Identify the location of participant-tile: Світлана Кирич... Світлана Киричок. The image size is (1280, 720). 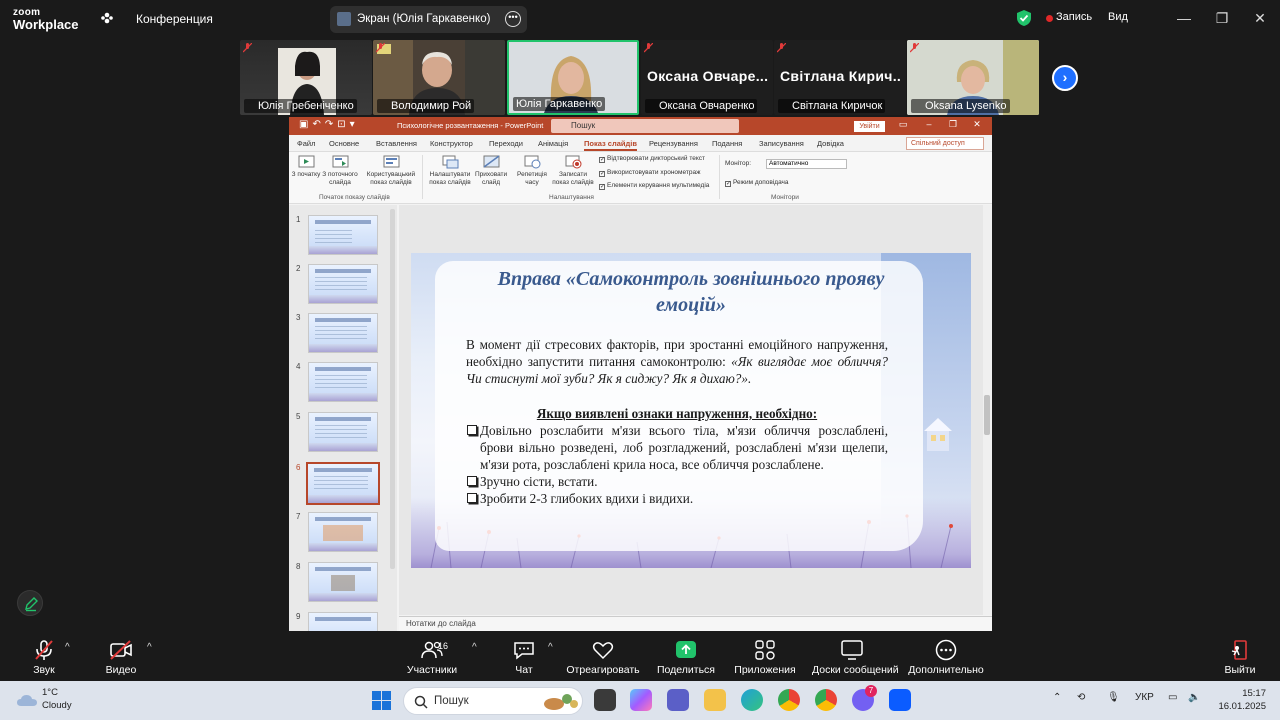
(840, 77).